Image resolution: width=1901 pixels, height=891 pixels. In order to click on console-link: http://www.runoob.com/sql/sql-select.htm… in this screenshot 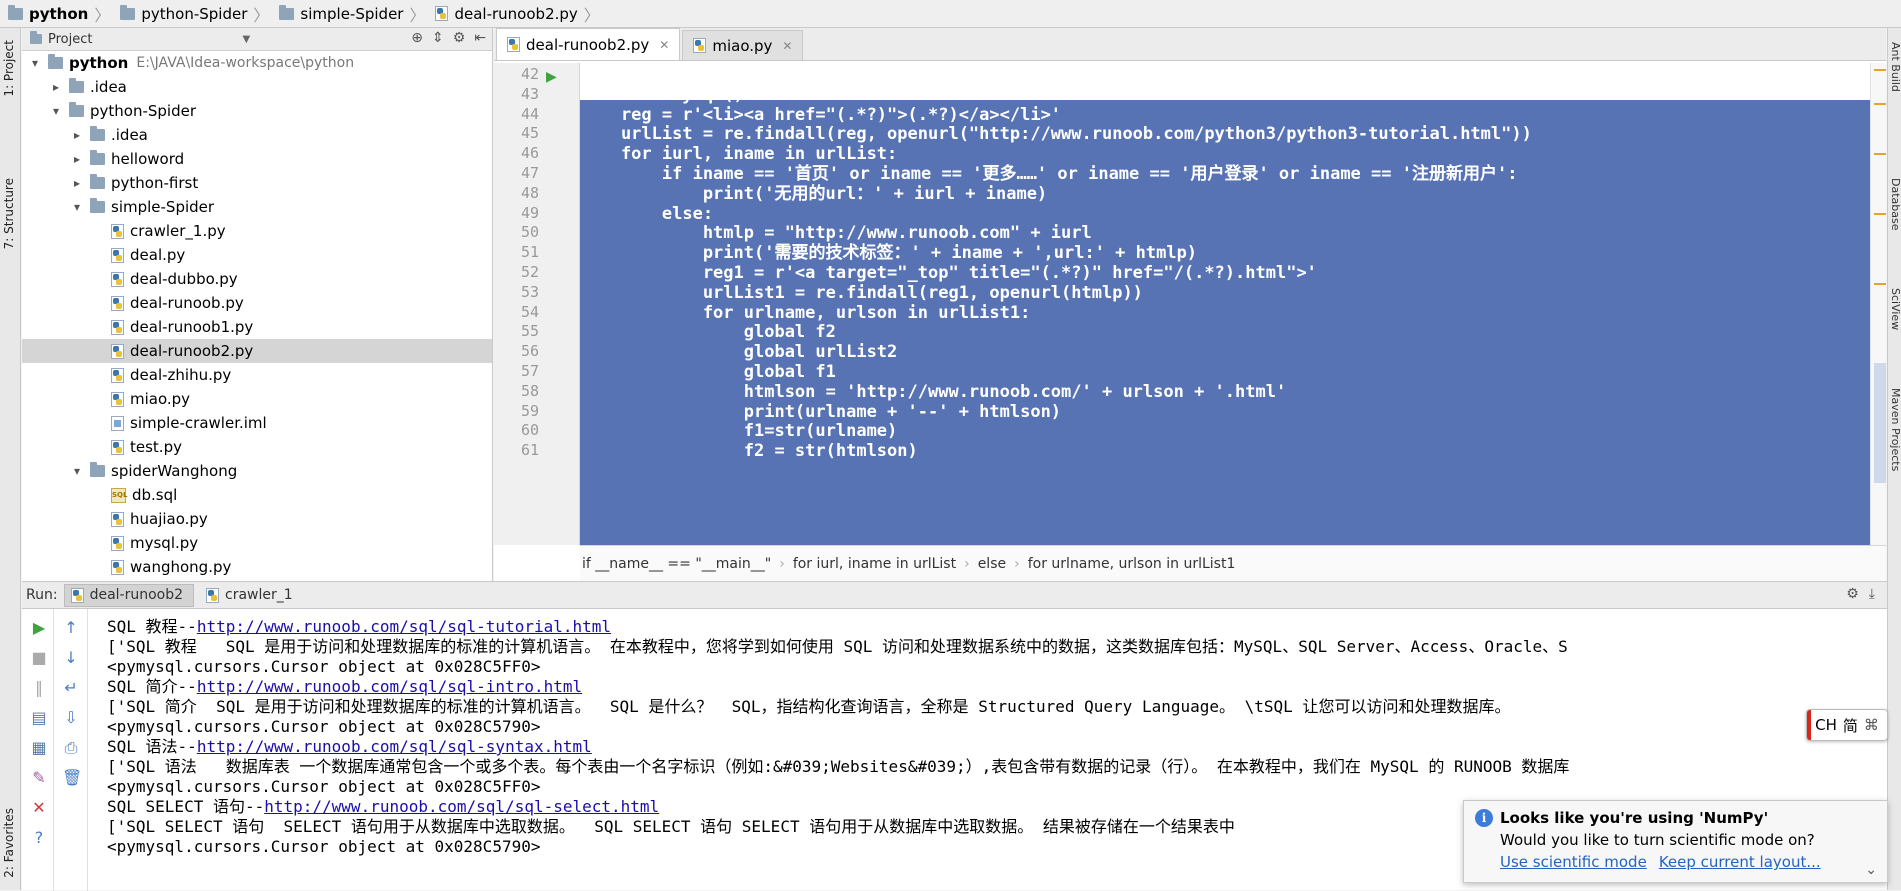, I will do `click(461, 806)`.